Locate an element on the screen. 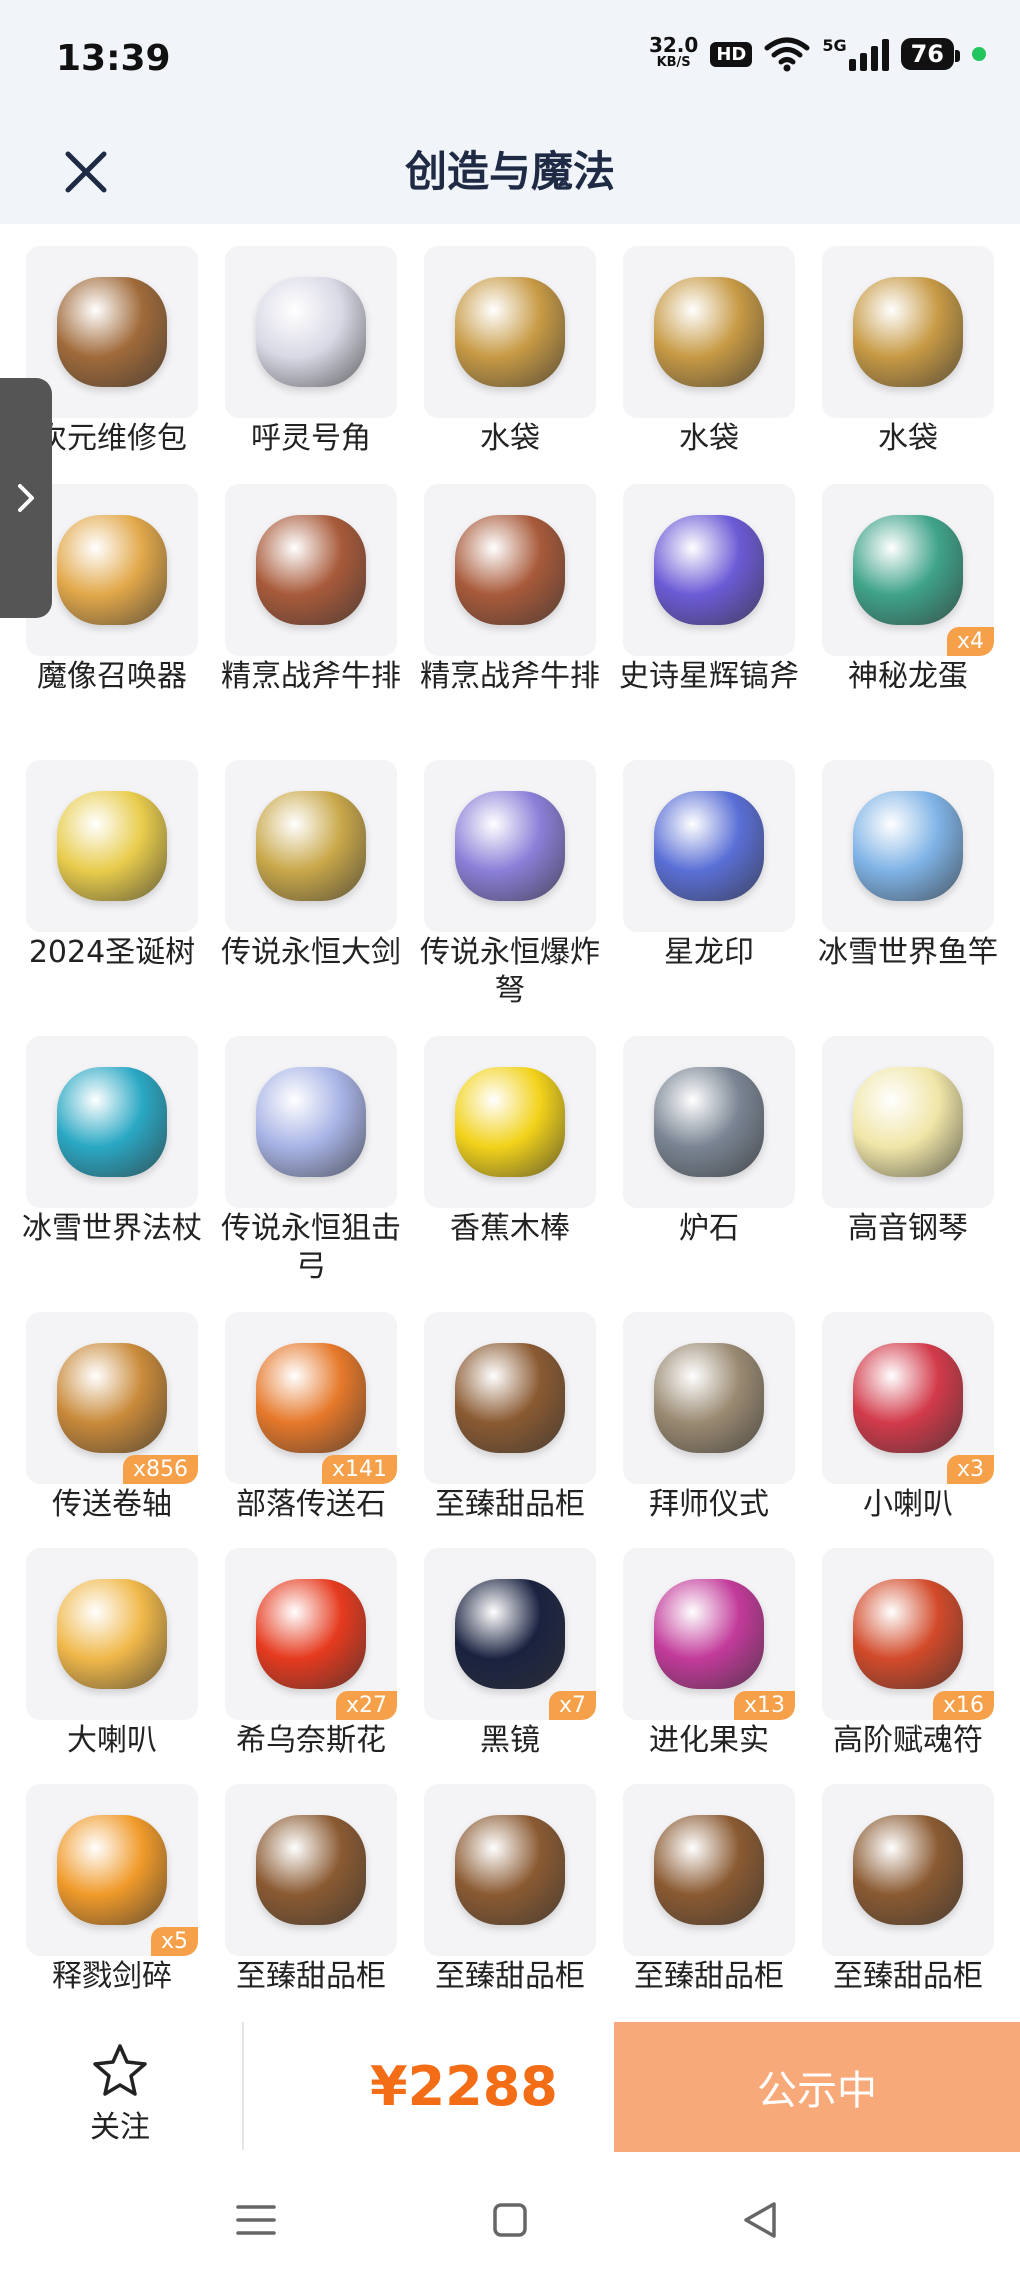 Image resolution: width=1020 pixels, height=2280 pixels. signal-icon is located at coordinates (868, 54).